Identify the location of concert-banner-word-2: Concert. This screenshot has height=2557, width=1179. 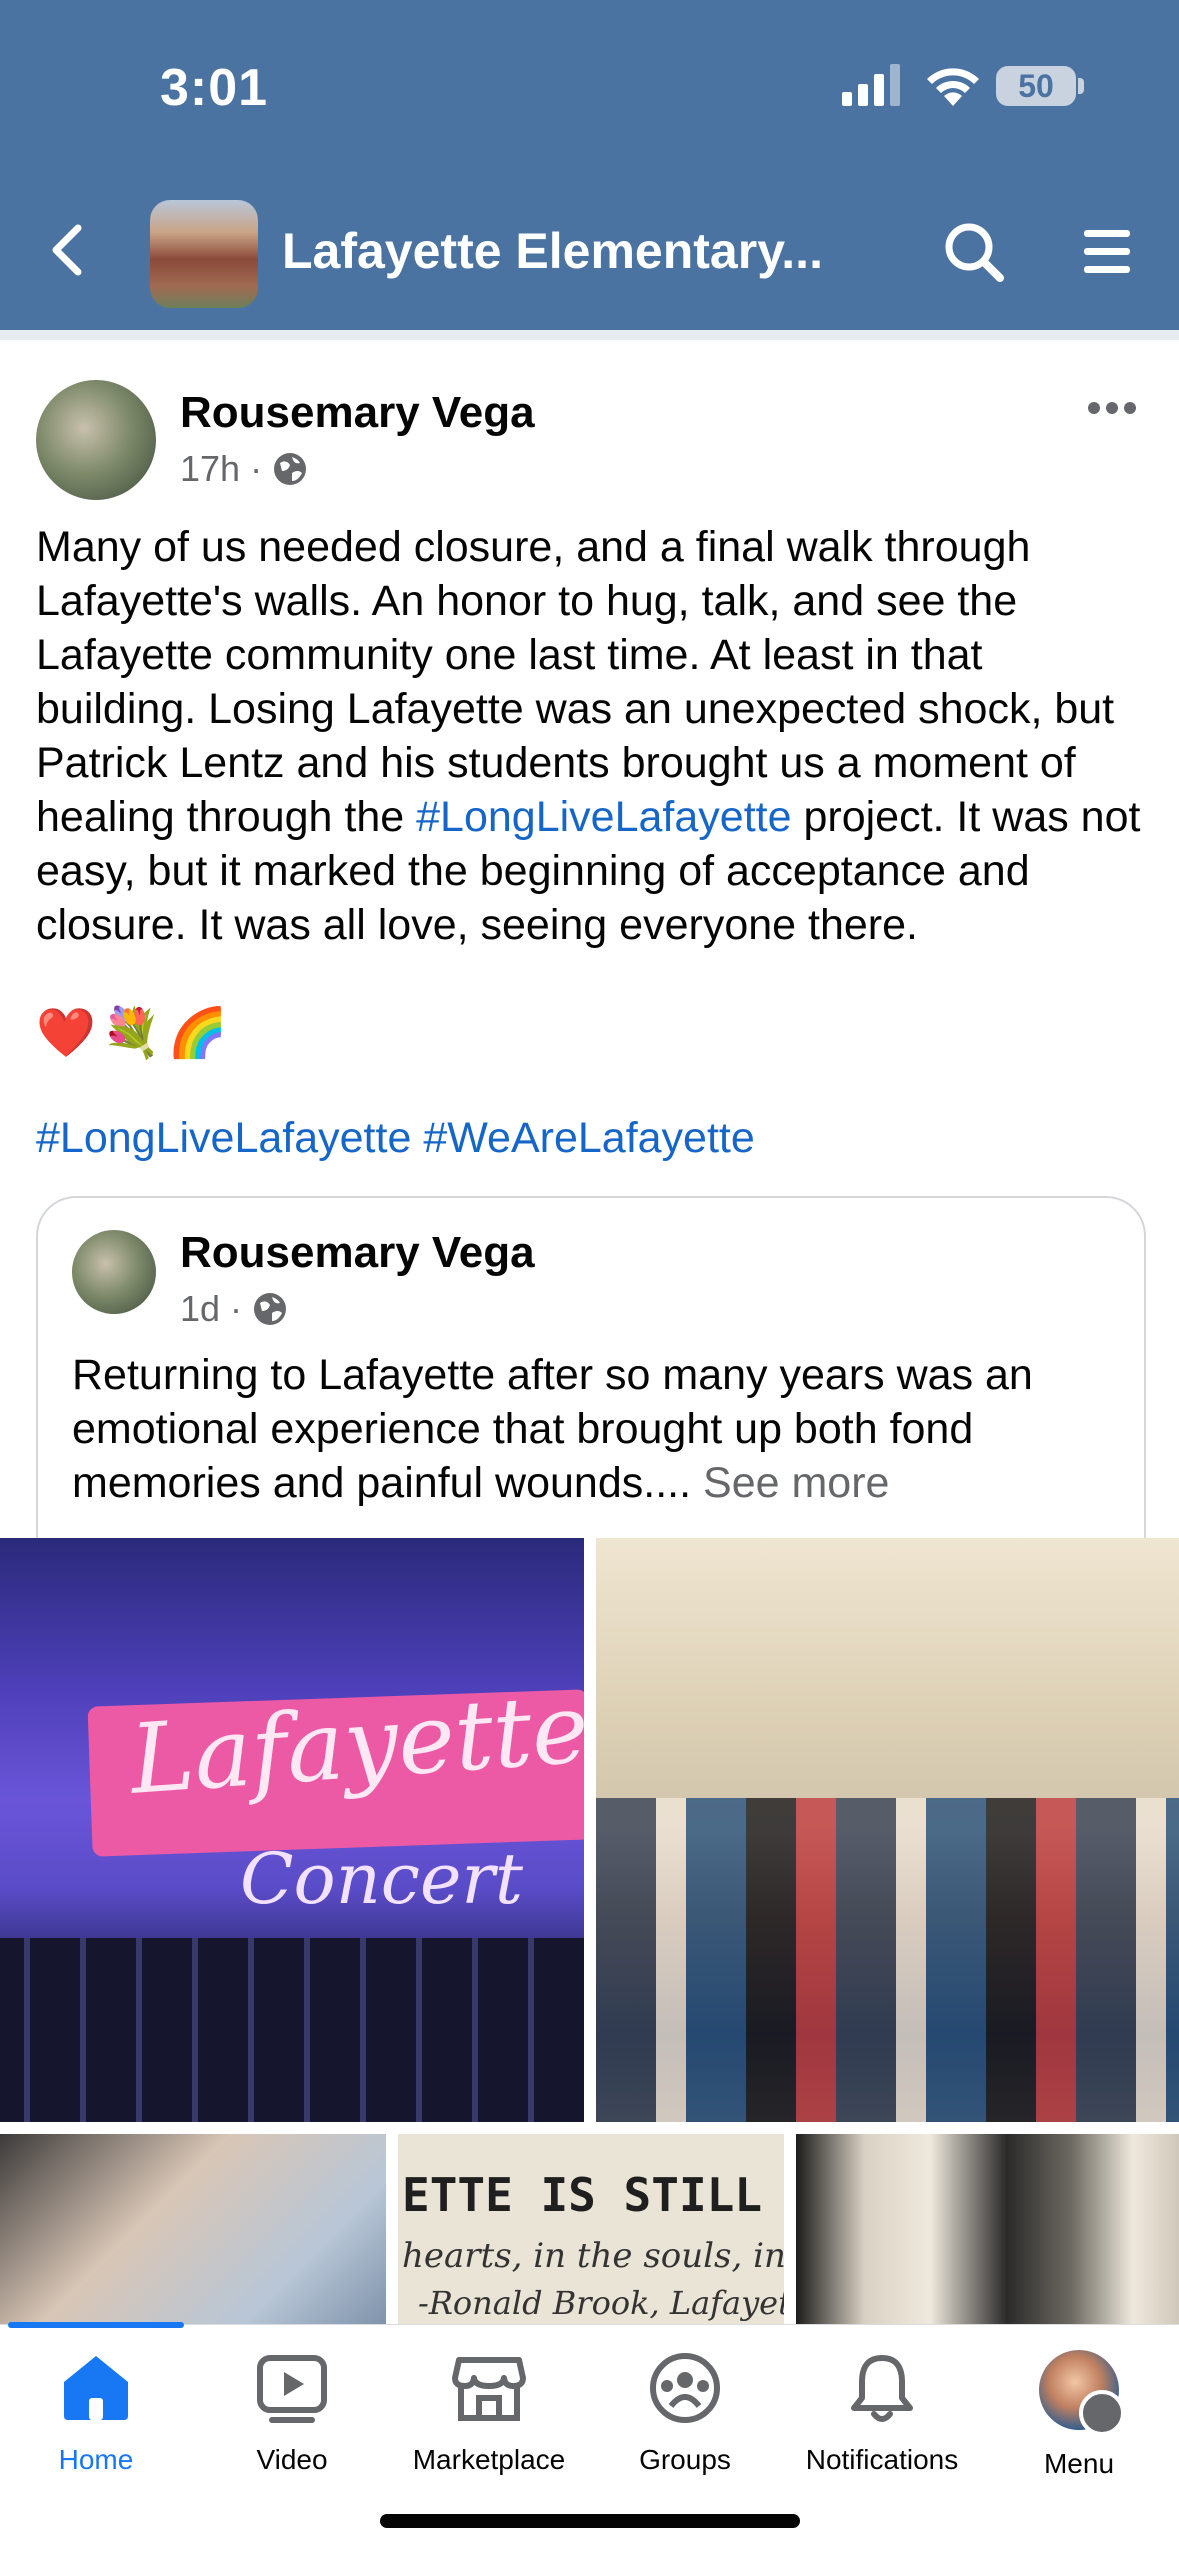
(382, 1879).